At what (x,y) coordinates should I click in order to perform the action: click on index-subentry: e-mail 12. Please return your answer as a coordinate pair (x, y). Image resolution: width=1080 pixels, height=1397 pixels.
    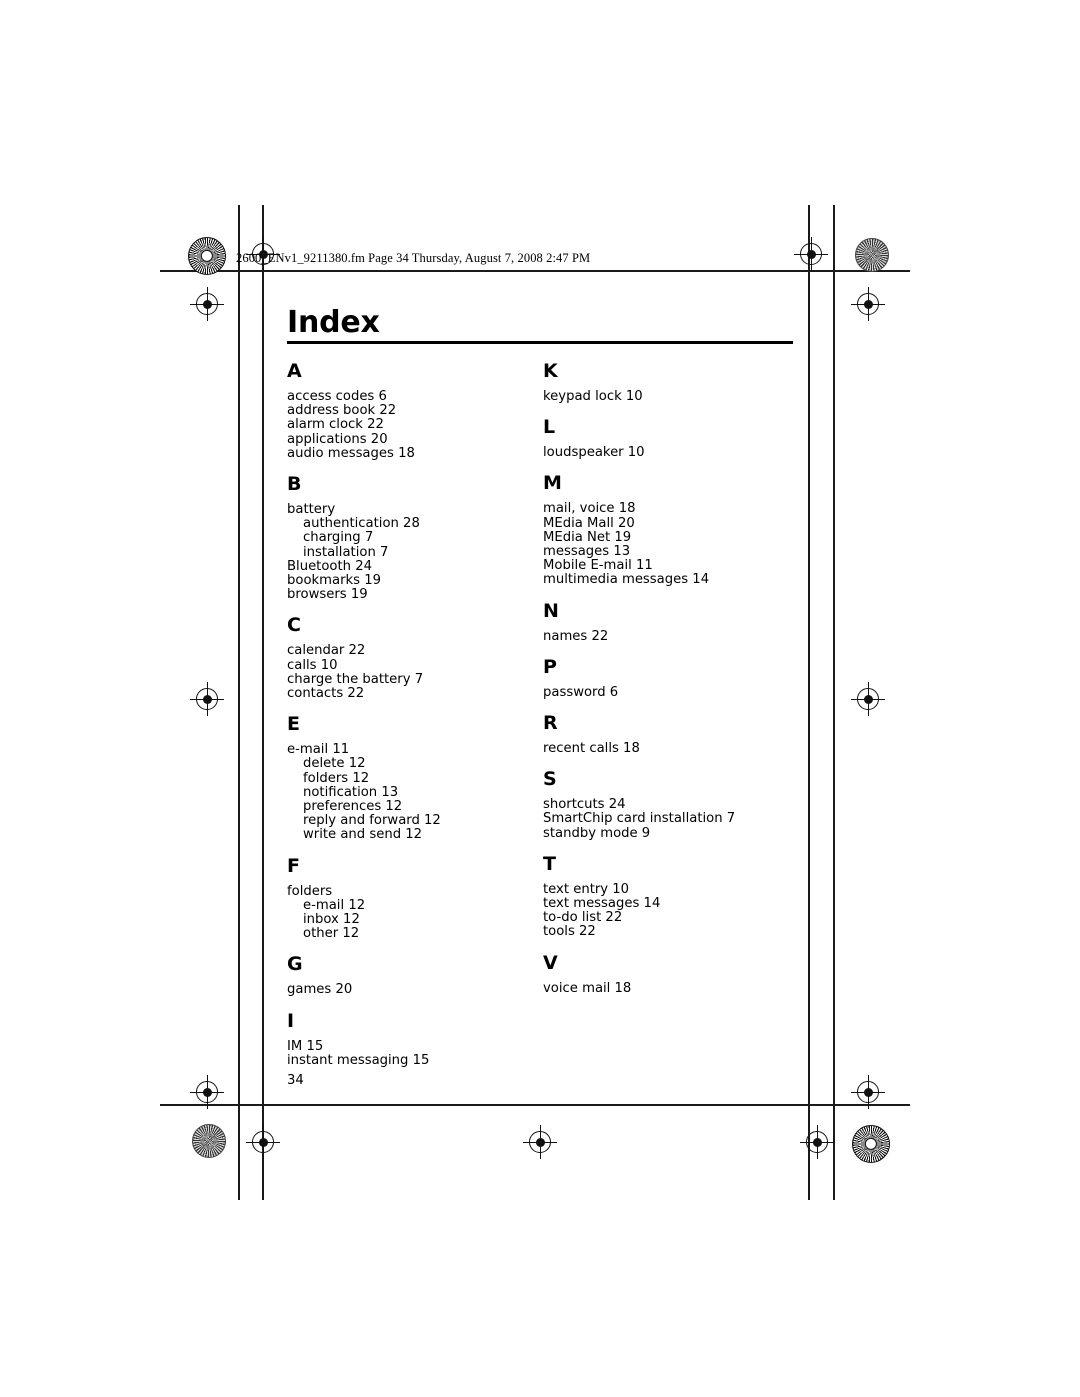
    Looking at the image, I should click on (412, 905).